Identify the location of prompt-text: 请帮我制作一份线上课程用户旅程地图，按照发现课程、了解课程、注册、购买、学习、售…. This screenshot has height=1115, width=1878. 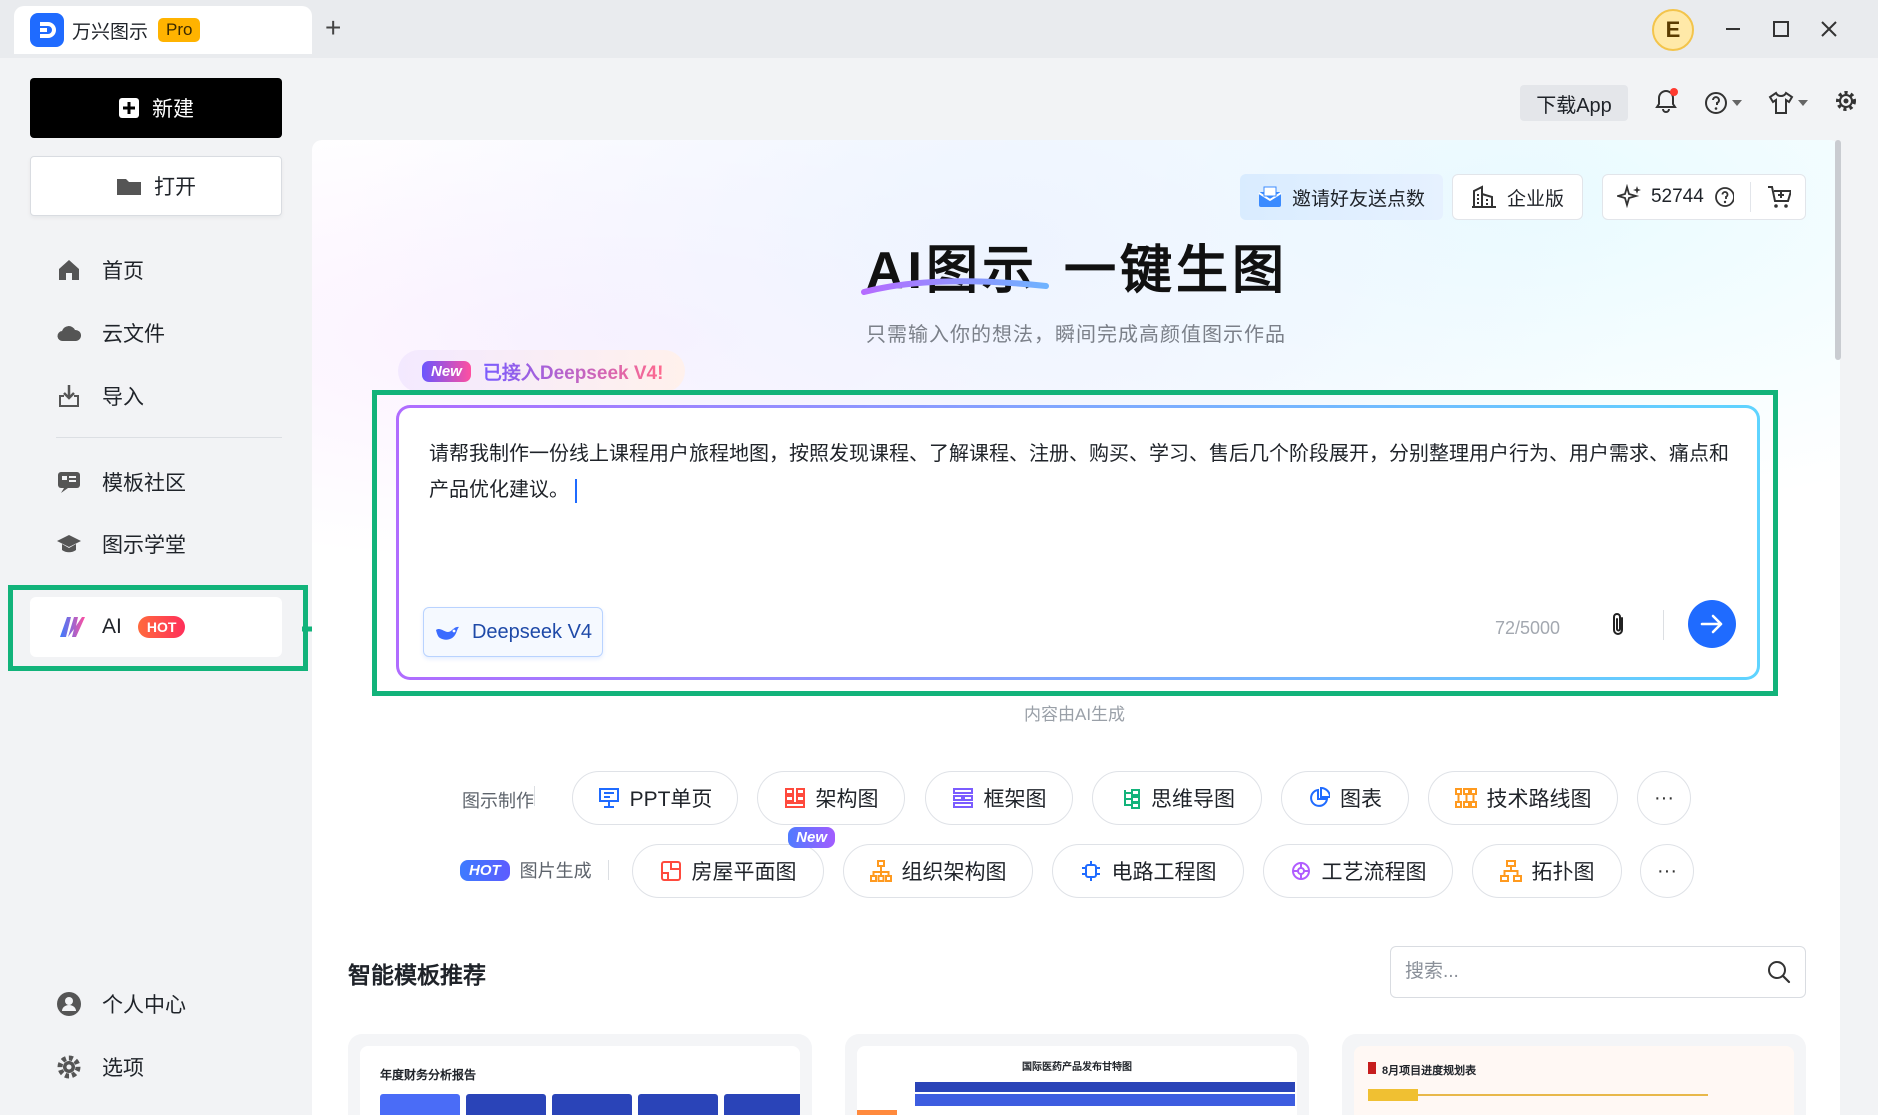
(1079, 472).